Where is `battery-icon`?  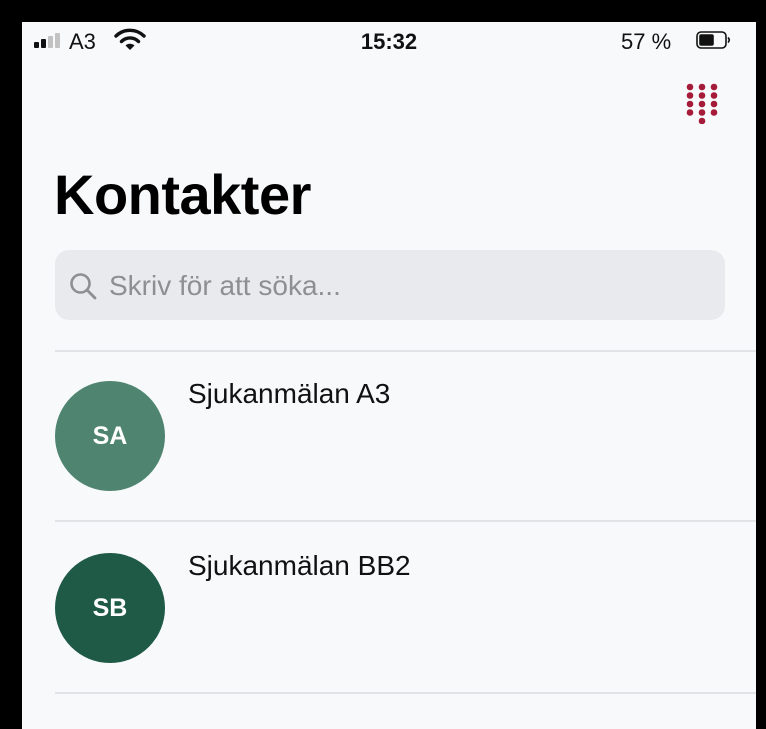 battery-icon is located at coordinates (713, 40).